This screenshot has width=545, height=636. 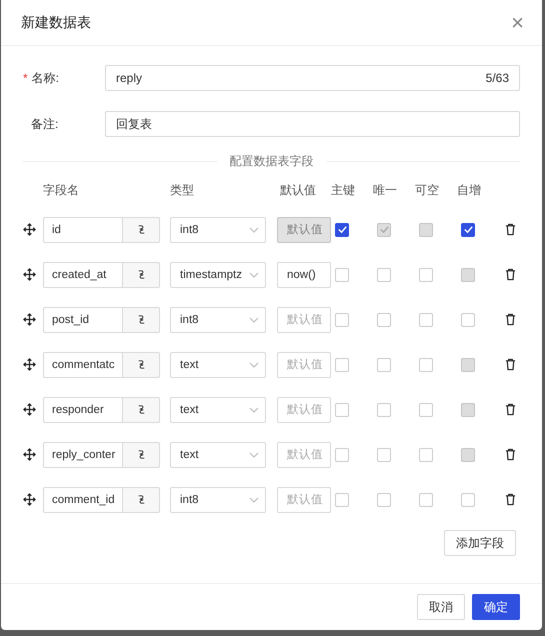 What do you see at coordinates (441, 607) in the screenshot?
I see `cancel-button: 取消` at bounding box center [441, 607].